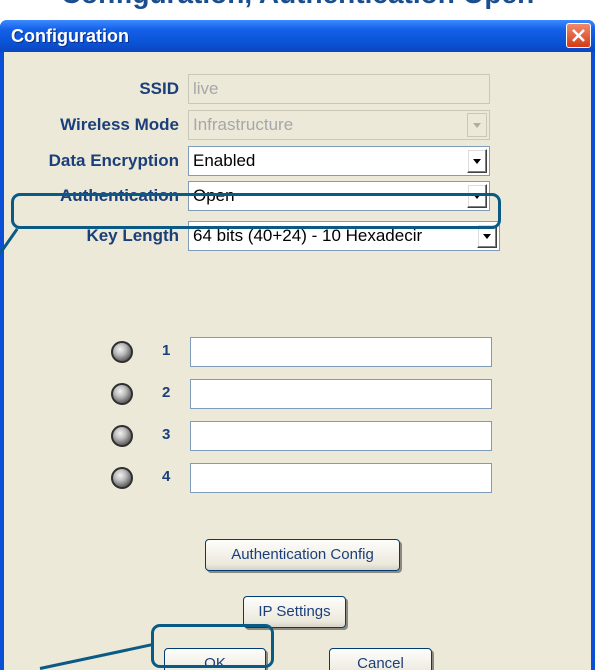 This screenshot has width=595, height=670. I want to click on data-encryption-value: Enabled, so click(224, 160).